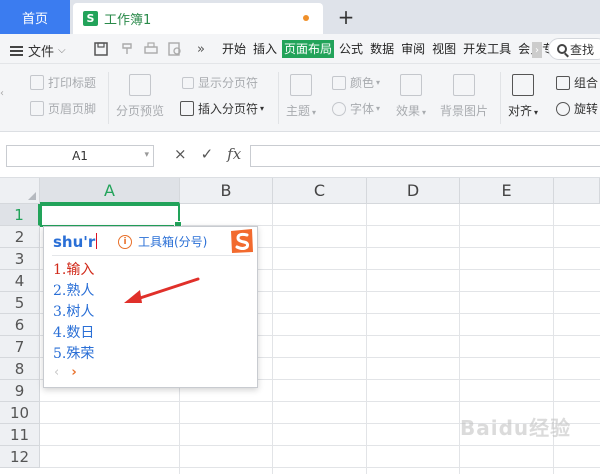 Image resolution: width=600 pixels, height=474 pixels. I want to click on formula-input, so click(425, 156).